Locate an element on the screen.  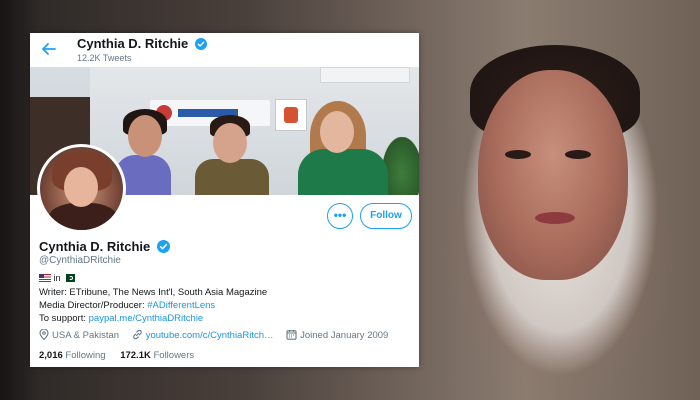
profile-name-text: Cynthia D. Ritchie is located at coordinates (95, 246).